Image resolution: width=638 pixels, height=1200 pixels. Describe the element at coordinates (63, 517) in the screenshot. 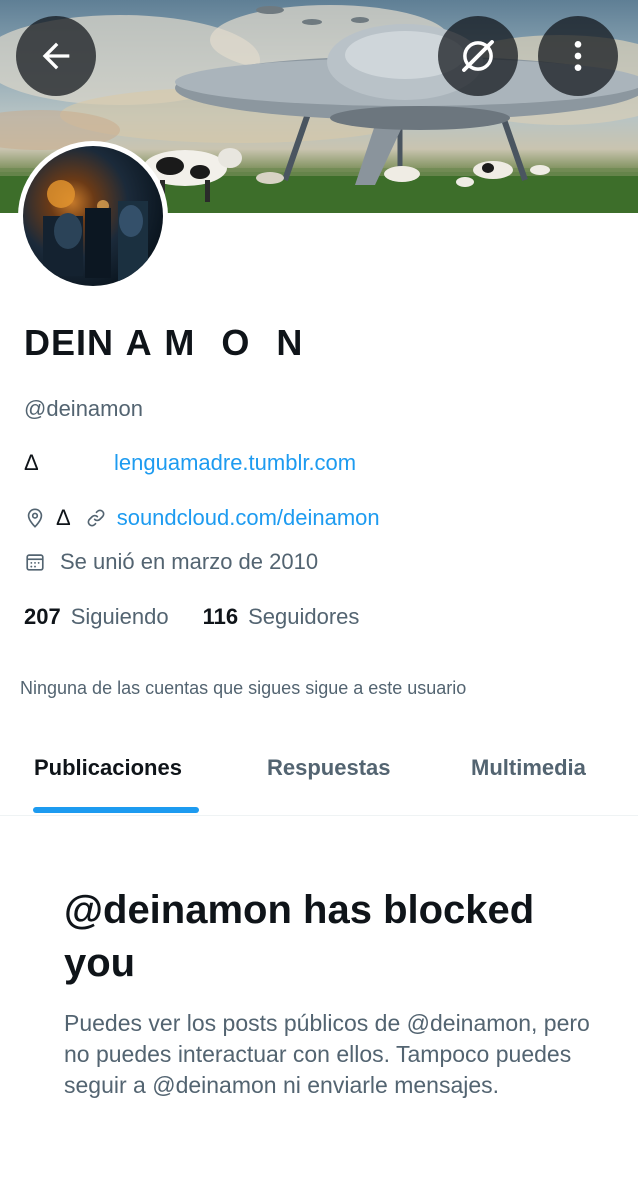

I see `location-text: Δ` at that location.